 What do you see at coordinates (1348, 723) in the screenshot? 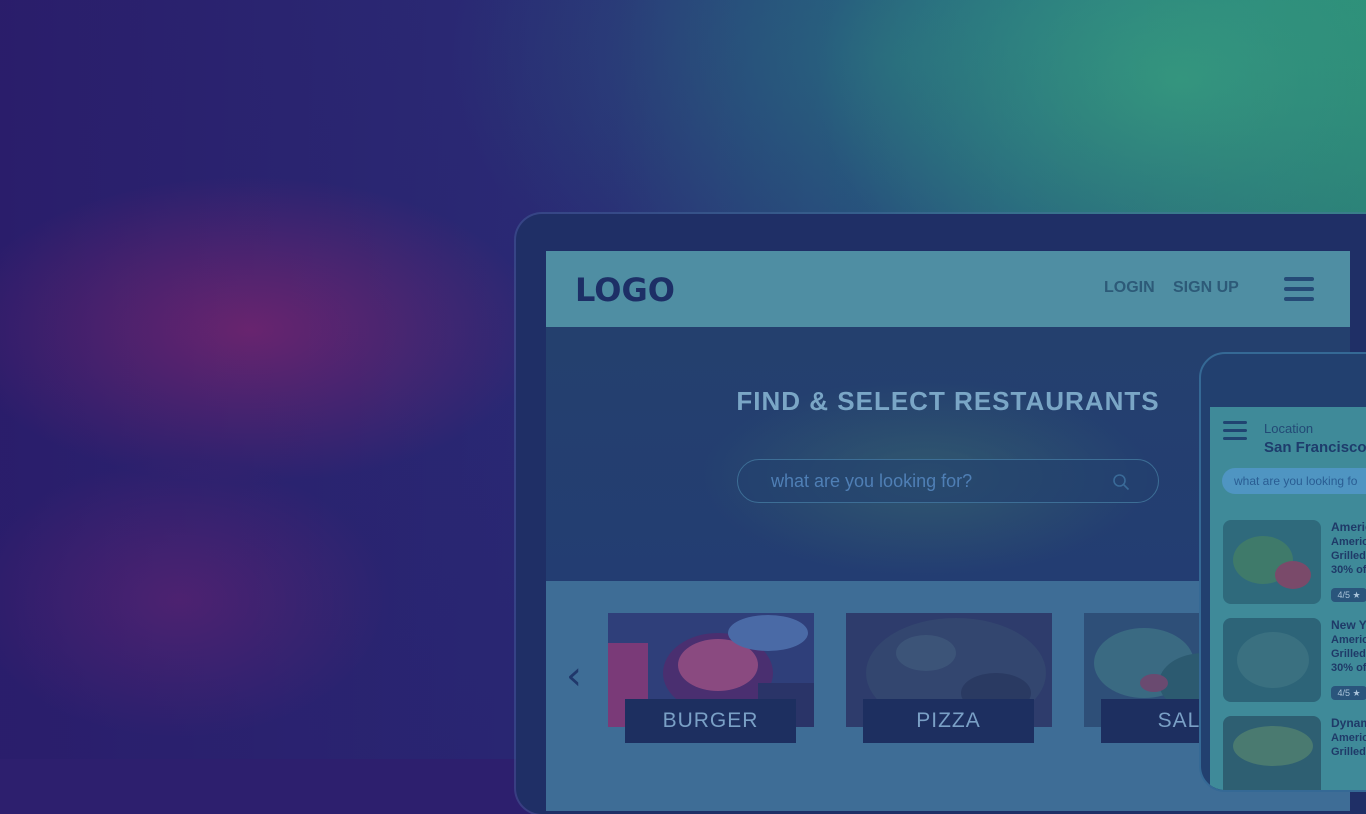
I see `restaurant-name: Dynam` at bounding box center [1348, 723].